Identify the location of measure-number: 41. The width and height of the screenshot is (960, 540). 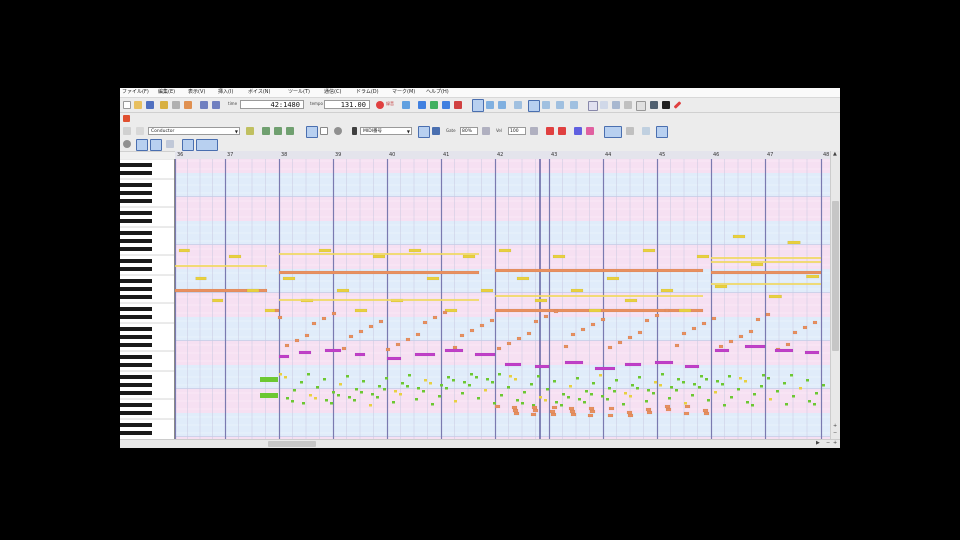
(446, 155).